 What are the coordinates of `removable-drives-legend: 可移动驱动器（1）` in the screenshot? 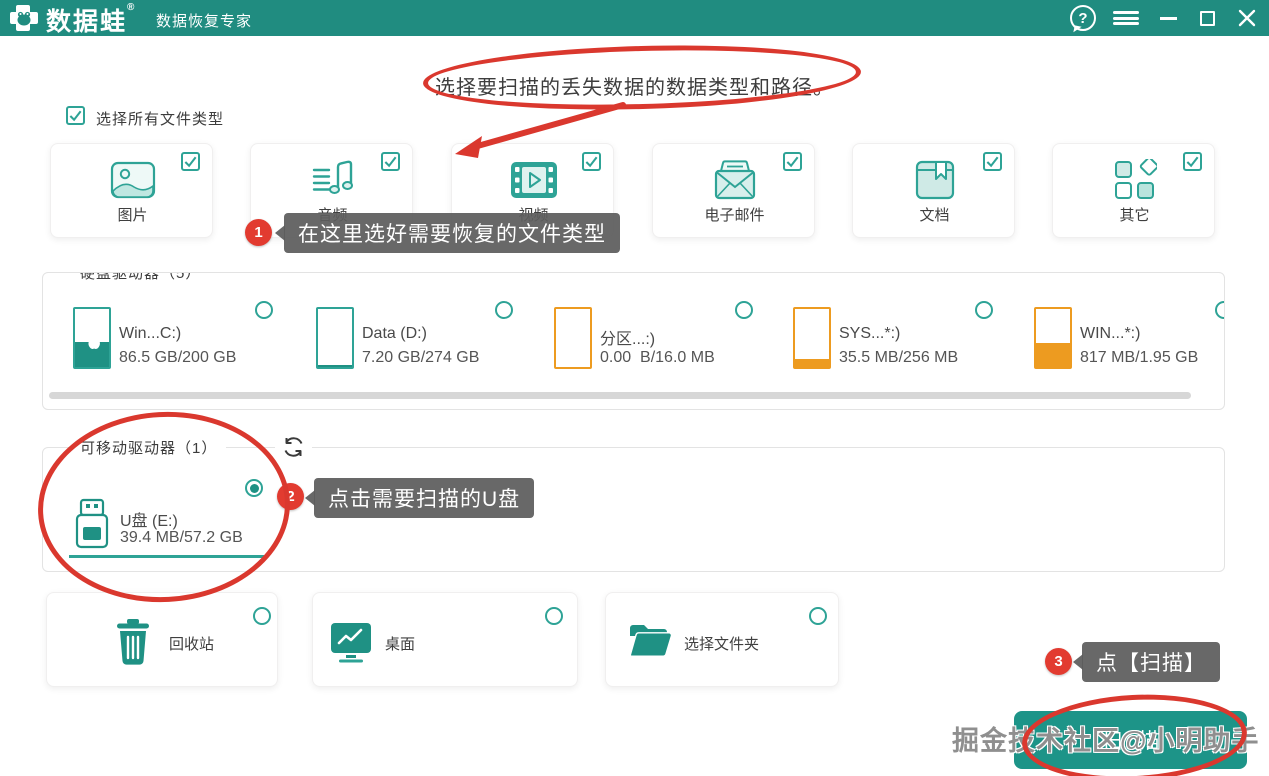 It's located at (149, 447).